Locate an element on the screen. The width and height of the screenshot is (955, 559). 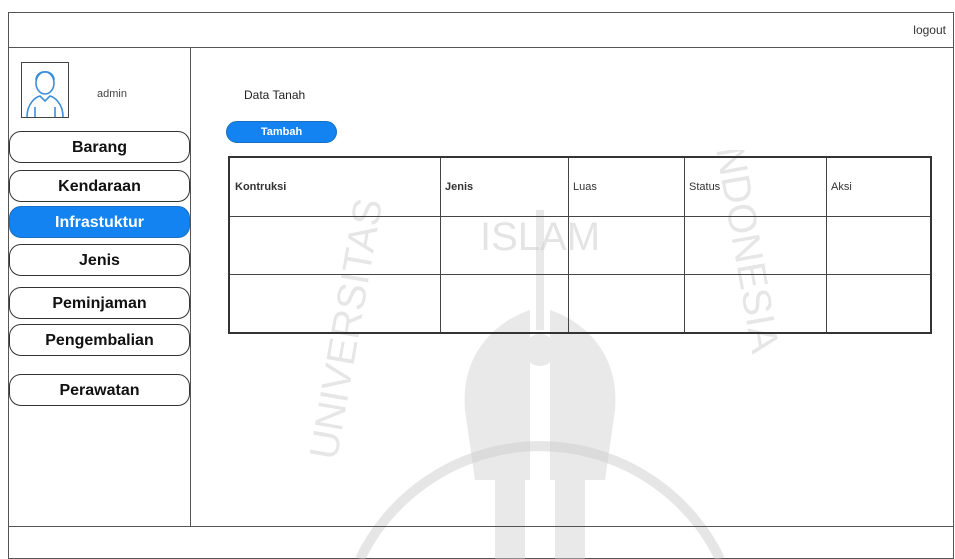
sidebar-item-label: Peminjaman is located at coordinates (99, 303).